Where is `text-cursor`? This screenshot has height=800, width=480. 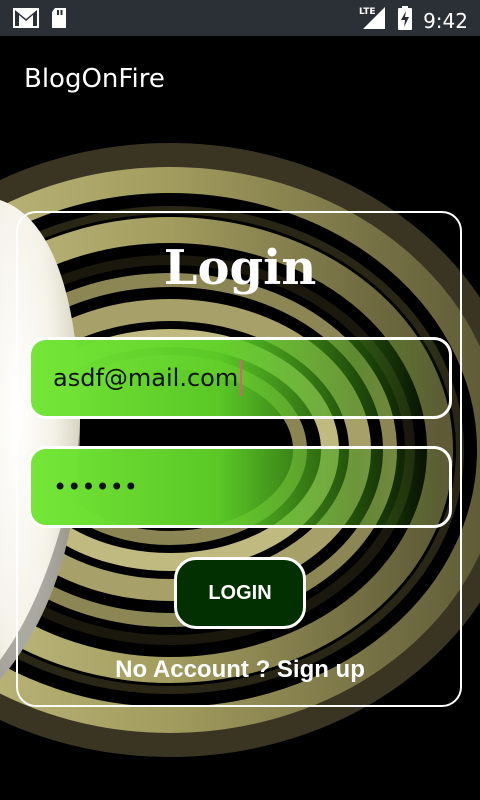 text-cursor is located at coordinates (241, 378).